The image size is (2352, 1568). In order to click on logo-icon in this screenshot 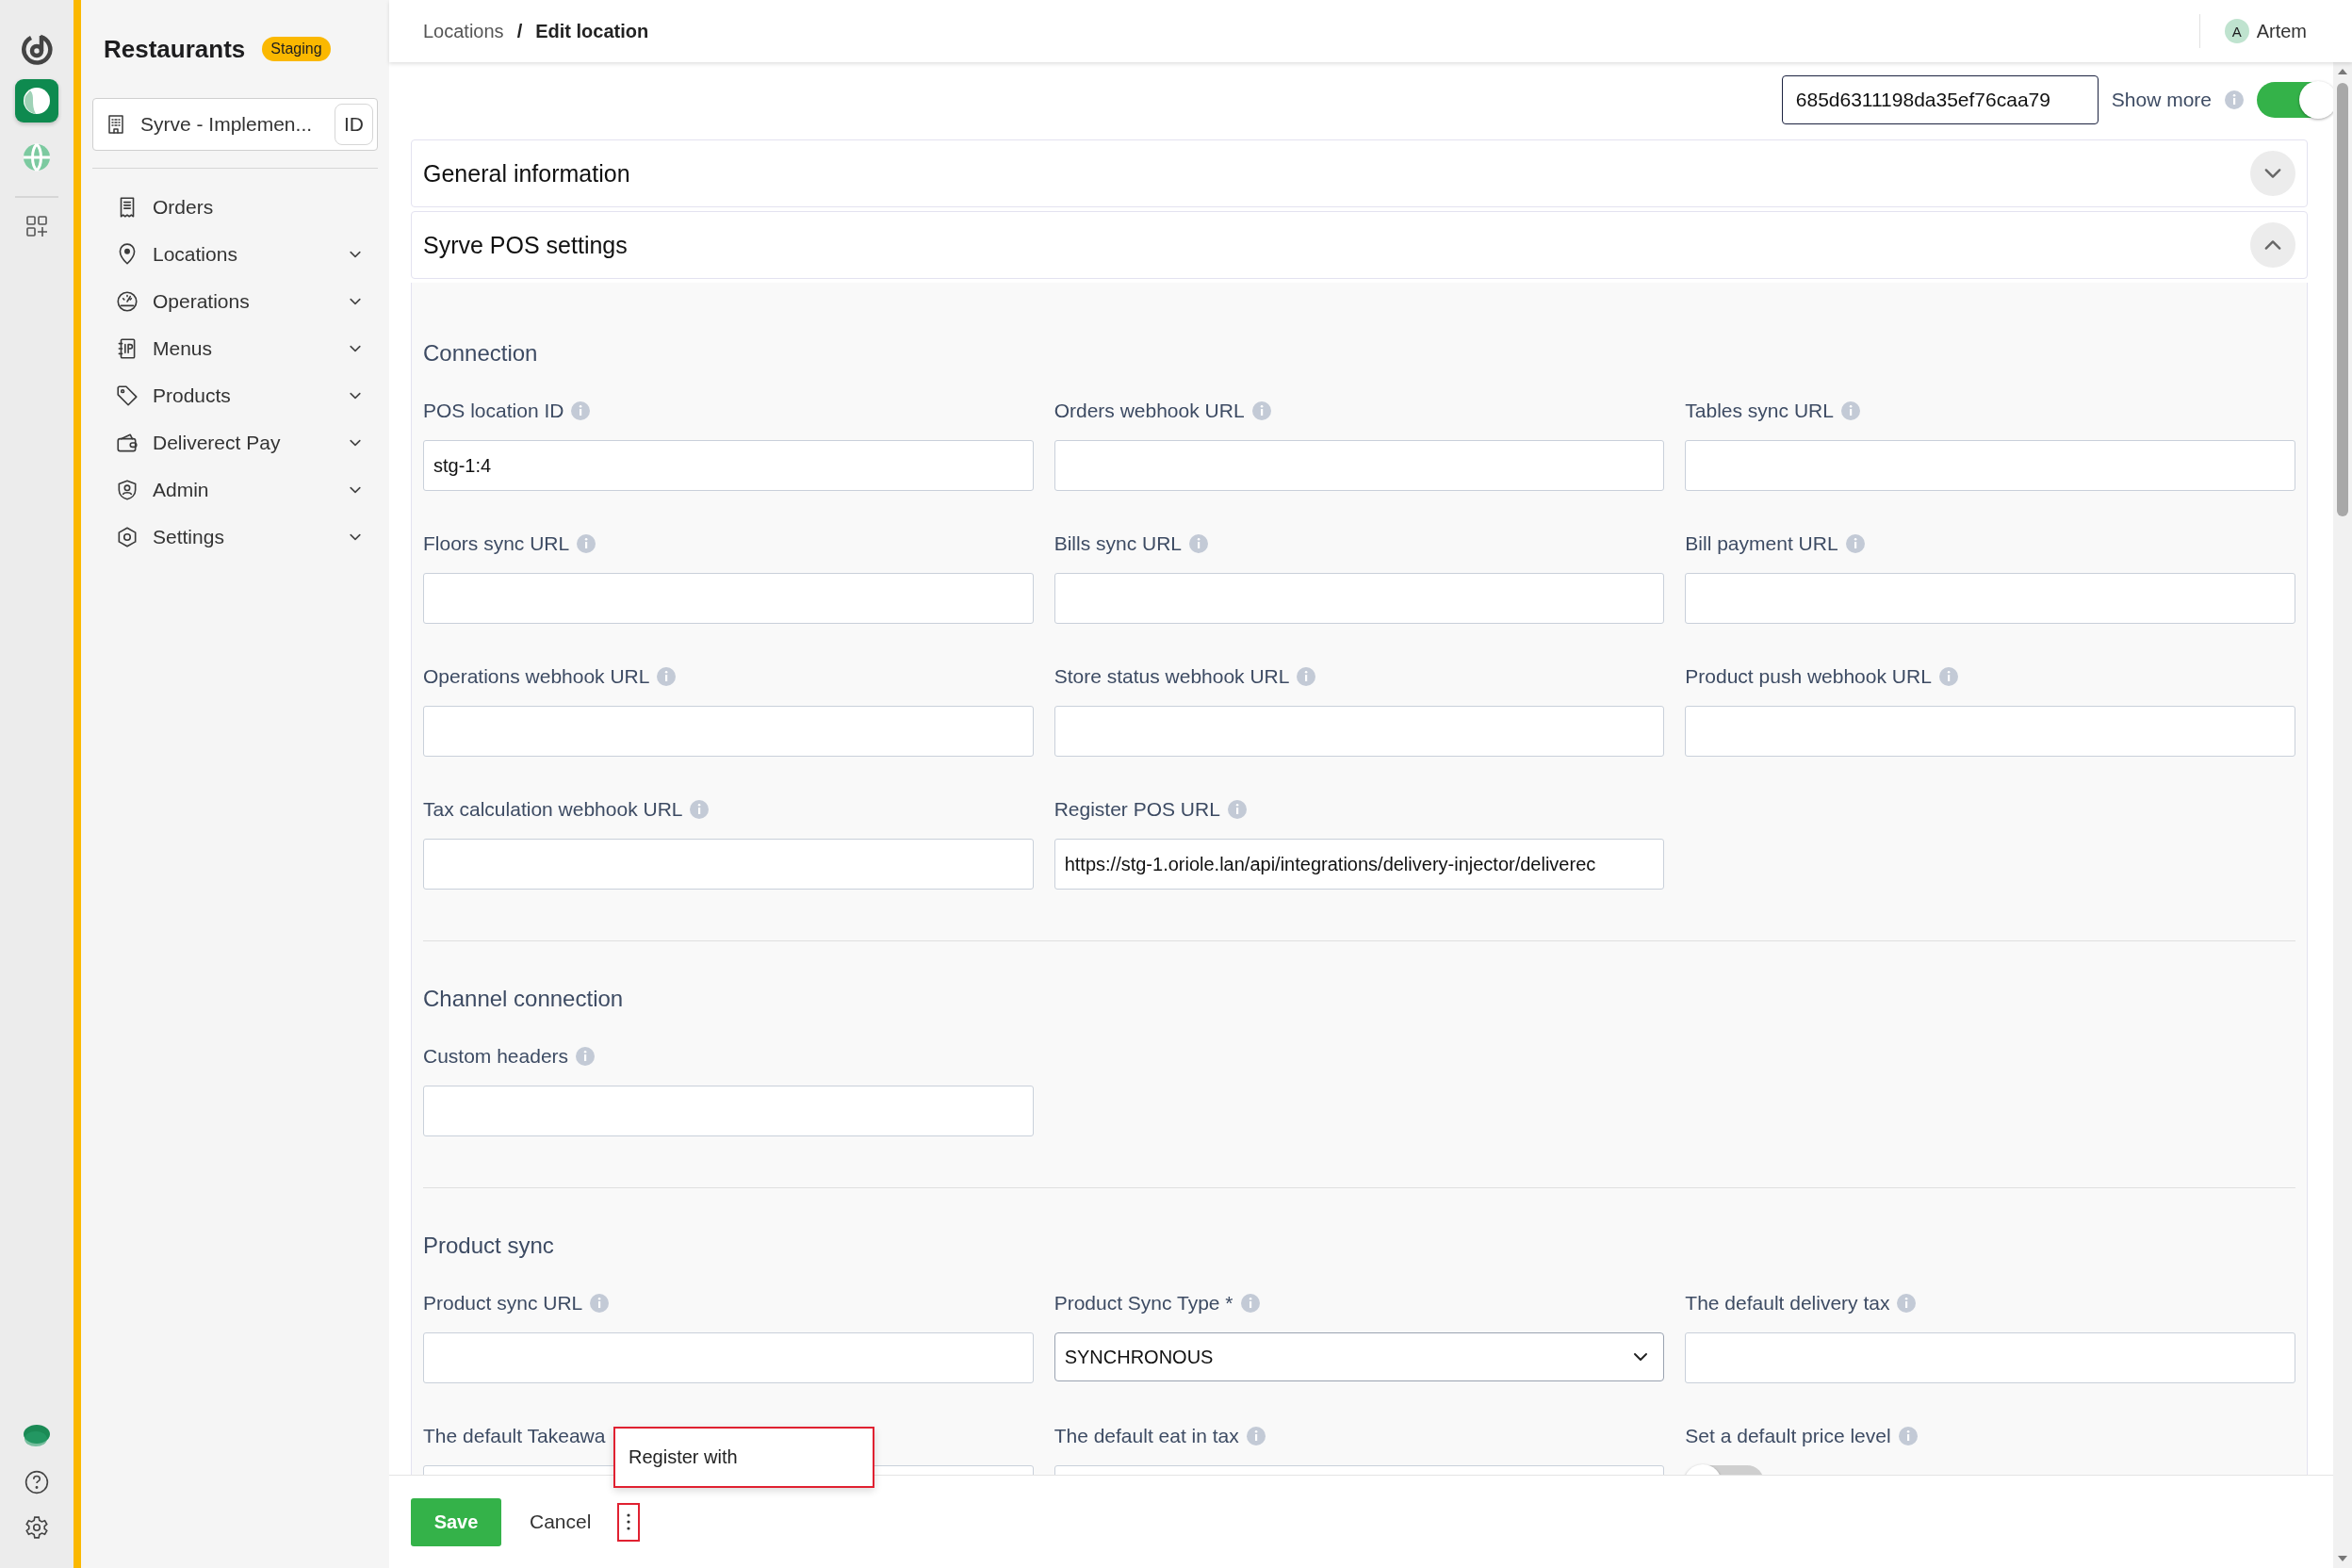, I will do `click(37, 49)`.